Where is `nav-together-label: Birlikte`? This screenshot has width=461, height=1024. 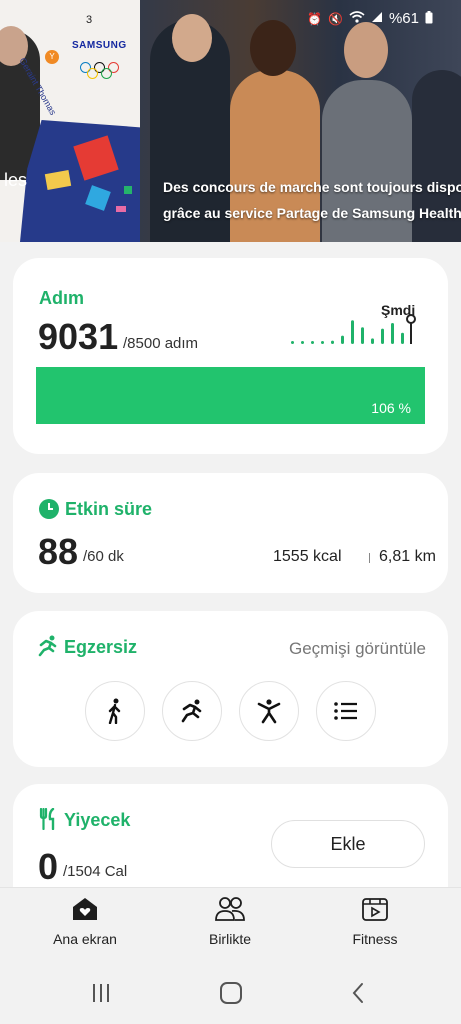 nav-together-label: Birlikte is located at coordinates (229, 939).